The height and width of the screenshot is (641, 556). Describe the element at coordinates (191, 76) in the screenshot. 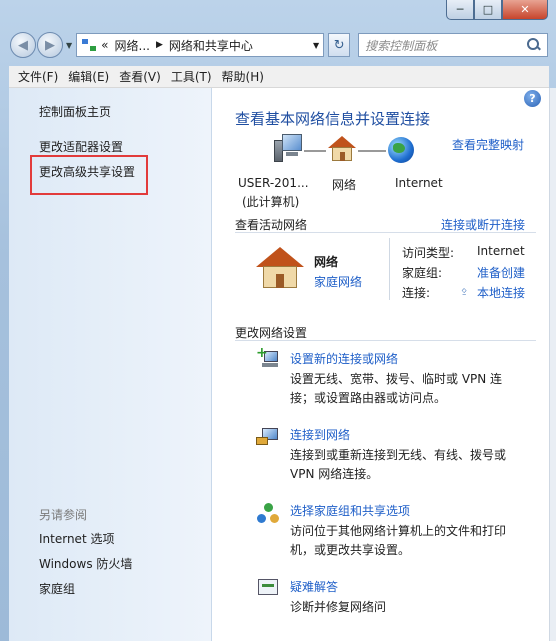

I see `menu-tools: 工具(T)` at that location.